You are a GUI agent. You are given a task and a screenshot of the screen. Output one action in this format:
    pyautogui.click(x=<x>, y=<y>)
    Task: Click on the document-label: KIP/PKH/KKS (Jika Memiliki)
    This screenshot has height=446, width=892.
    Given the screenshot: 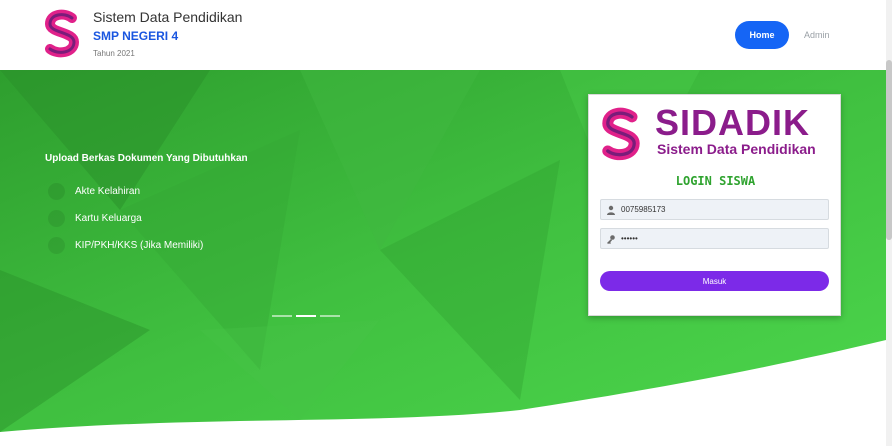 What is the action you would take?
    pyautogui.click(x=139, y=245)
    